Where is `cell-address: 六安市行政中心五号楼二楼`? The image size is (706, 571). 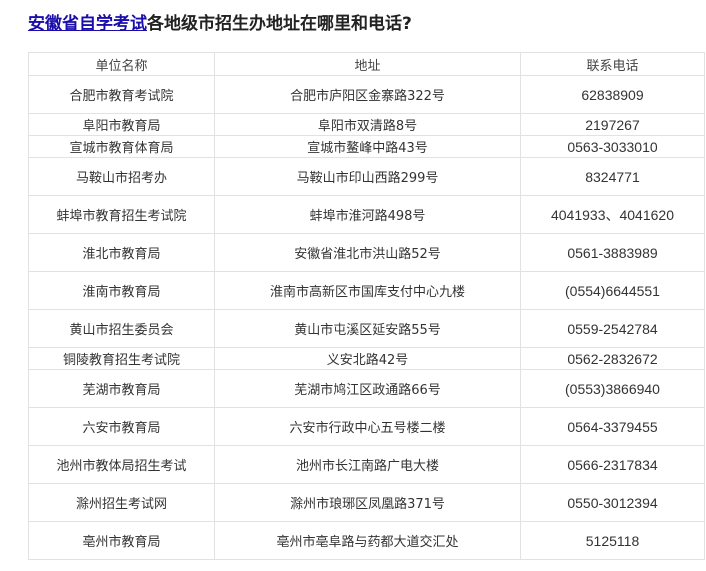 cell-address: 六安市行政中心五号楼二楼 is located at coordinates (367, 426).